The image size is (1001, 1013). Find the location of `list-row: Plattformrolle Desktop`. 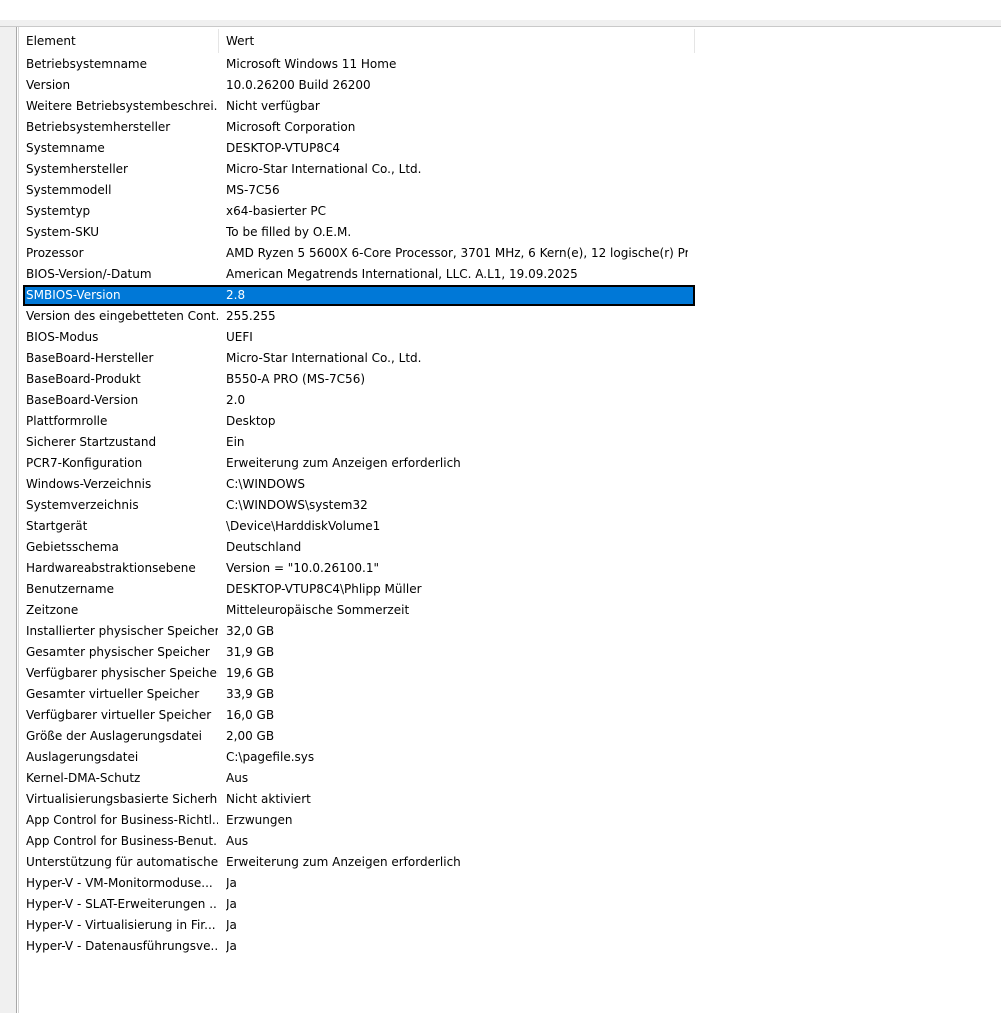

list-row: Plattformrolle Desktop is located at coordinates (357, 421).